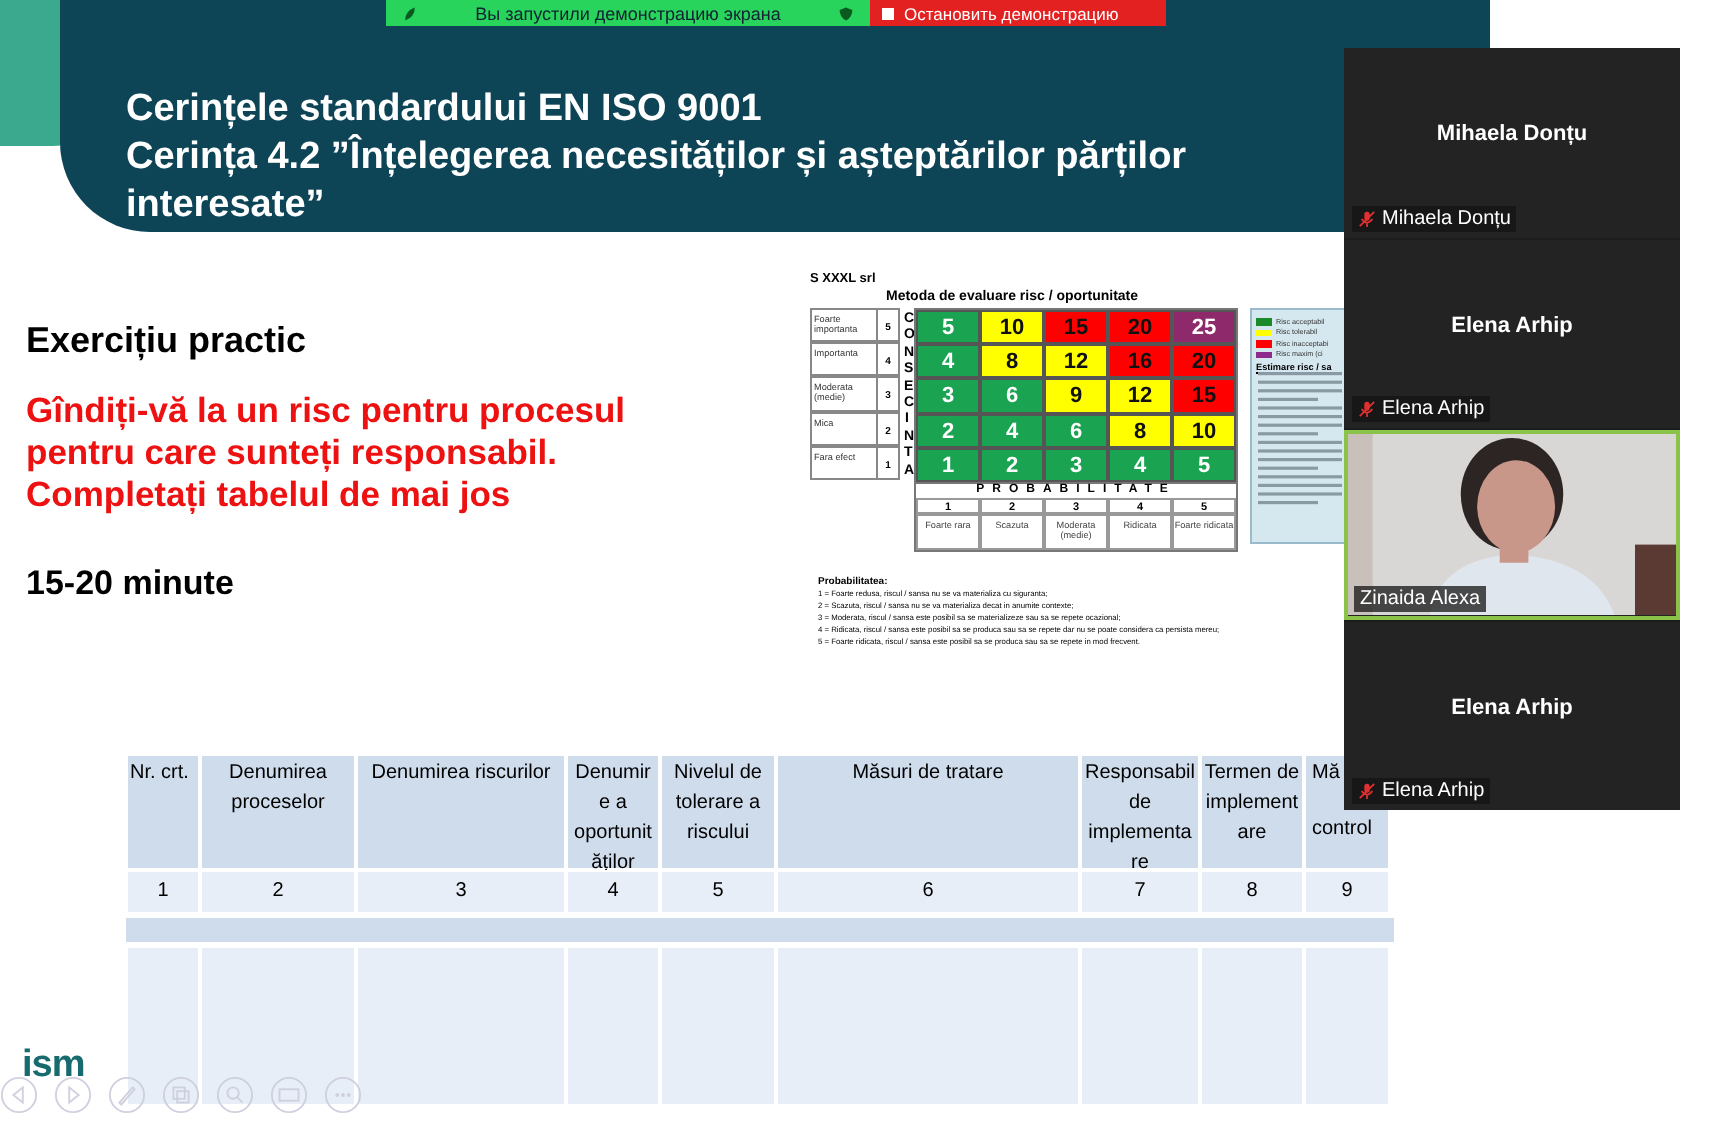  What do you see at coordinates (1326, 774) in the screenshot?
I see `column-header: Mă` at bounding box center [1326, 774].